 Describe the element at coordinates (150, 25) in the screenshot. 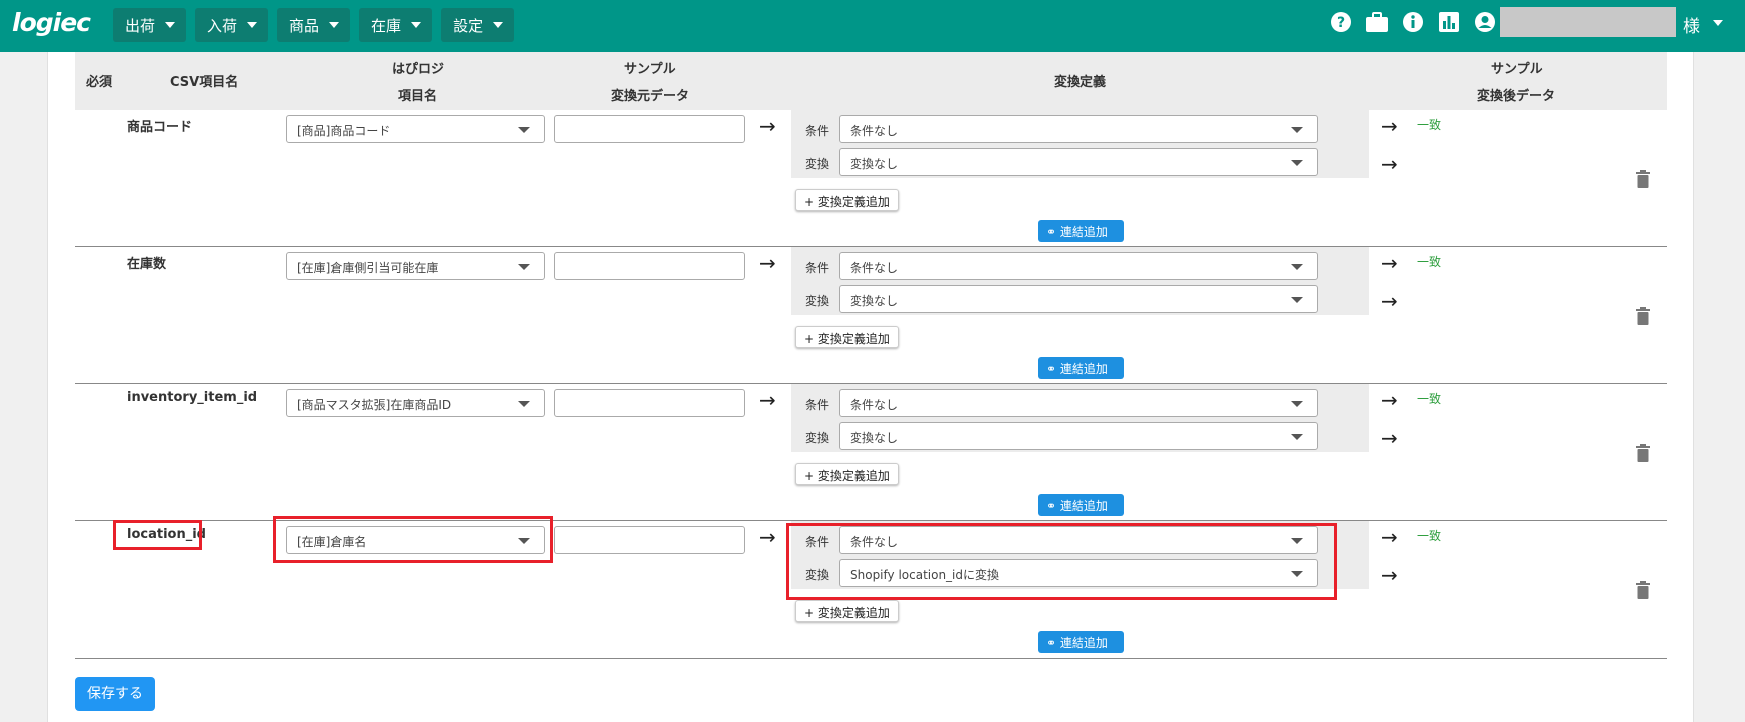

I see `menu-shipping: 出荷` at that location.